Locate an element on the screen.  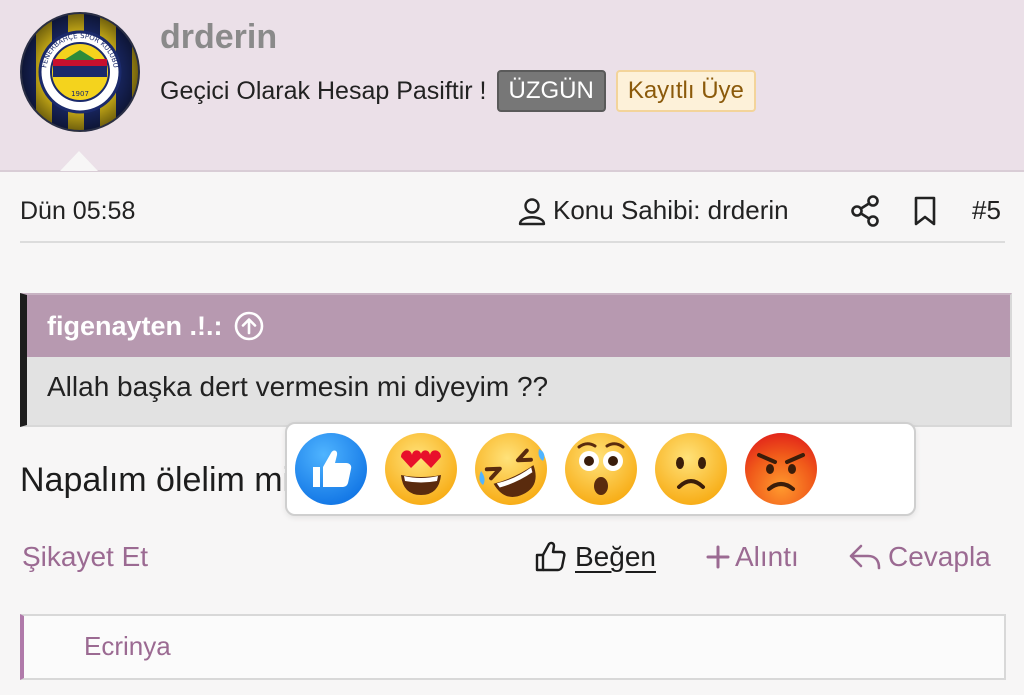
astonished-reaction-icon is located at coordinates (601, 469).